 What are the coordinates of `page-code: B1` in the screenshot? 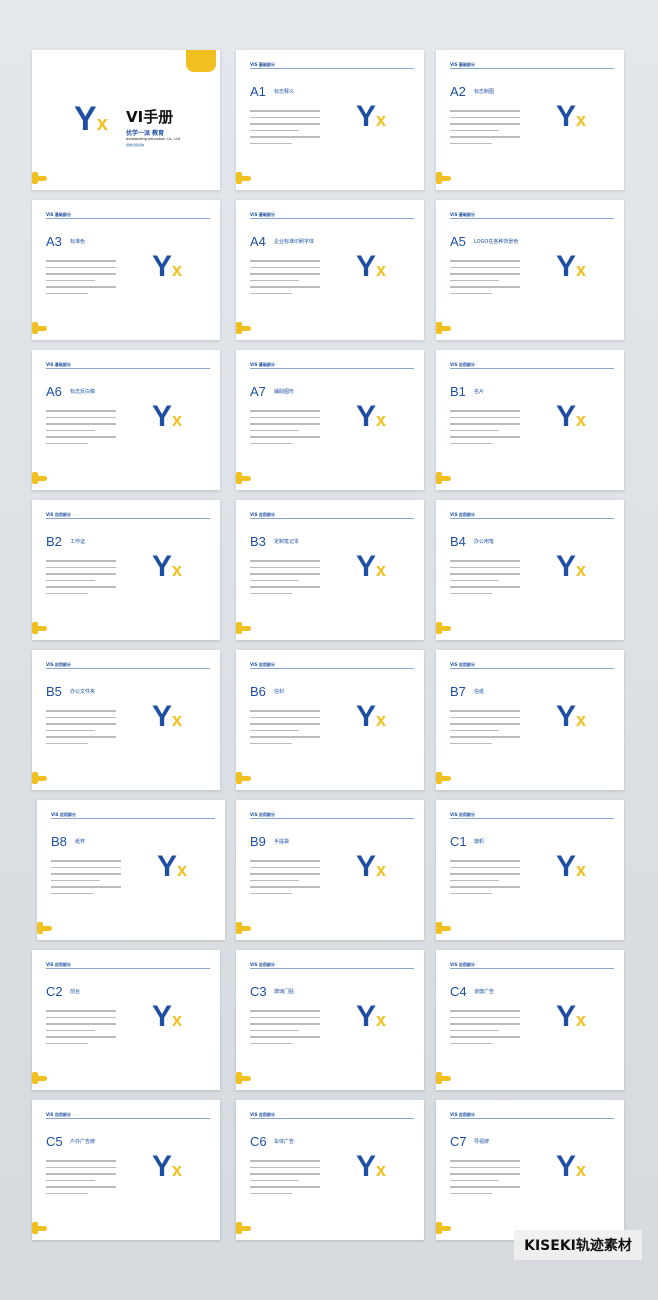 It's located at (458, 391).